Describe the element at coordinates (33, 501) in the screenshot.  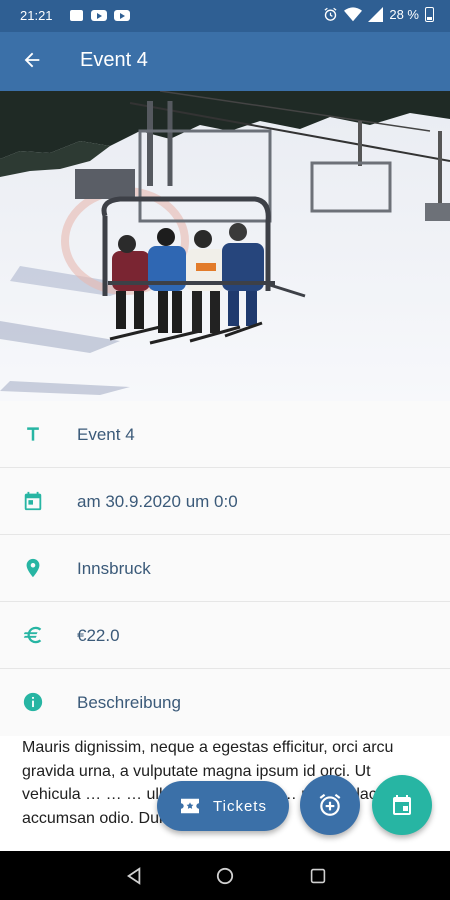
I see `calendar-icon` at that location.